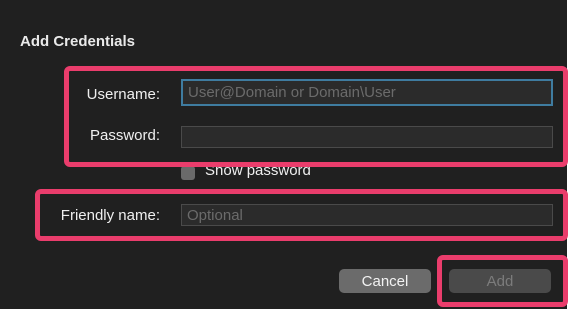 The height and width of the screenshot is (309, 573). Describe the element at coordinates (188, 173) in the screenshot. I see `show-password-checkbox` at that location.